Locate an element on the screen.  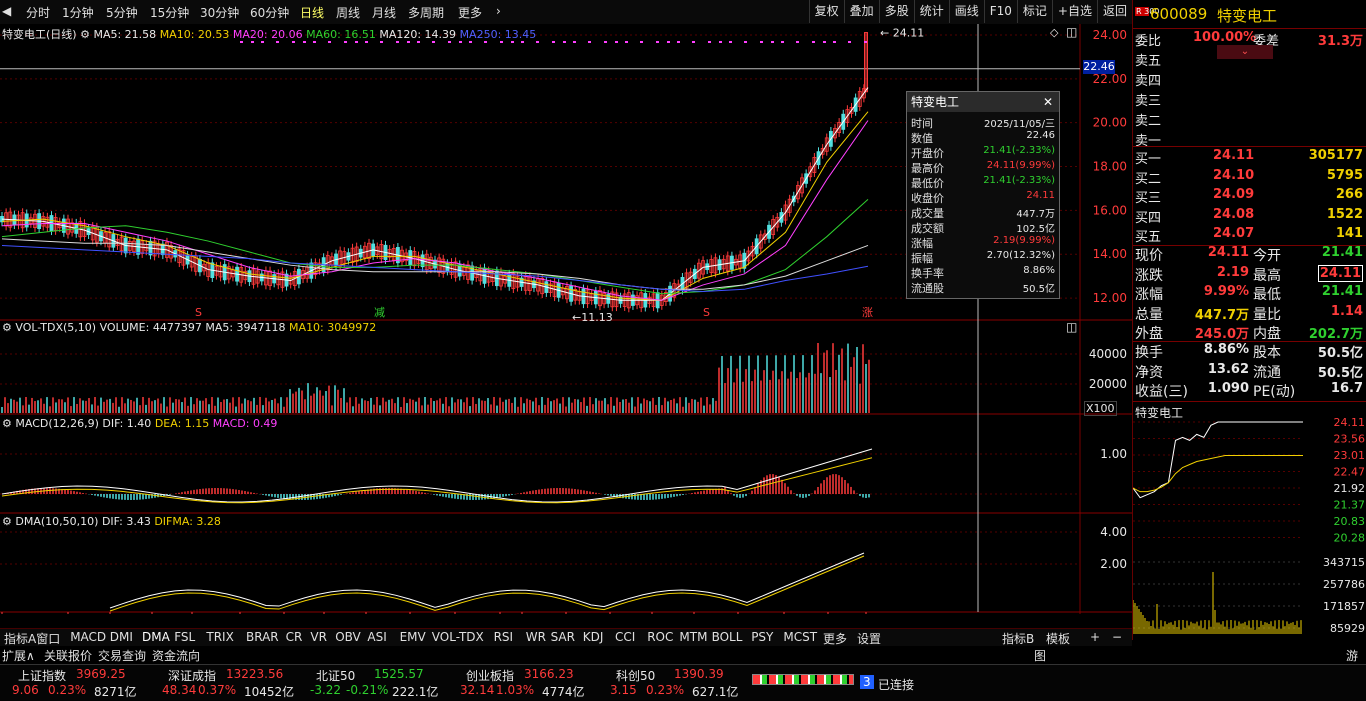
tool-button-3: 统计 is located at coordinates (931, 11).